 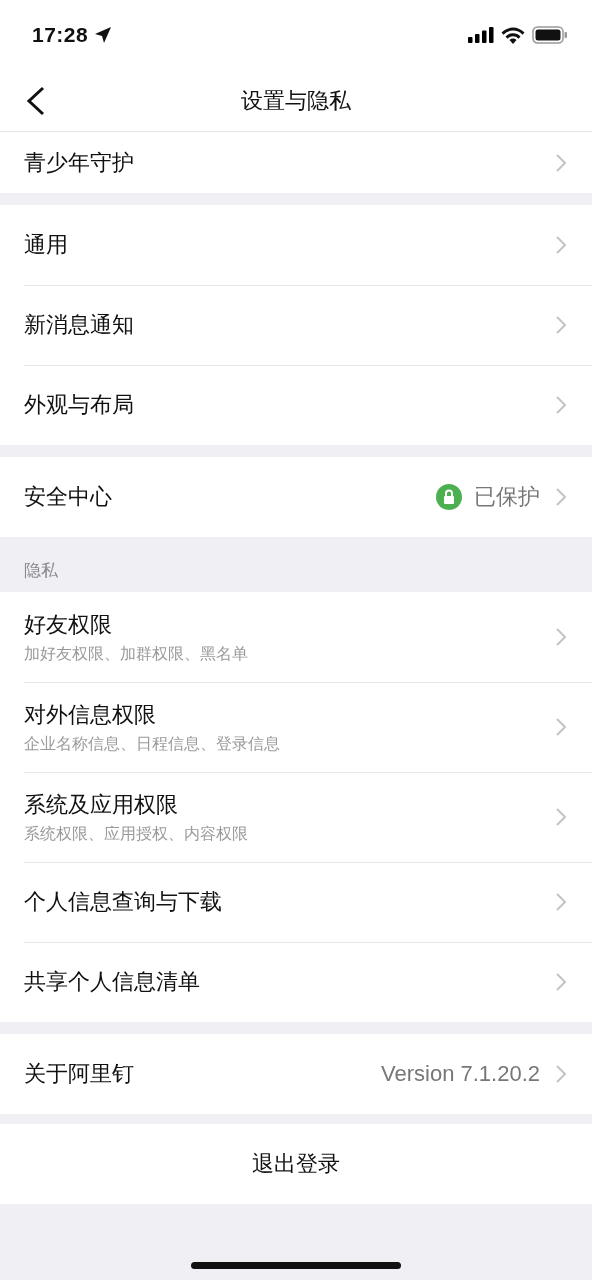 I want to click on row-title: 好友权限, so click(x=68, y=624).